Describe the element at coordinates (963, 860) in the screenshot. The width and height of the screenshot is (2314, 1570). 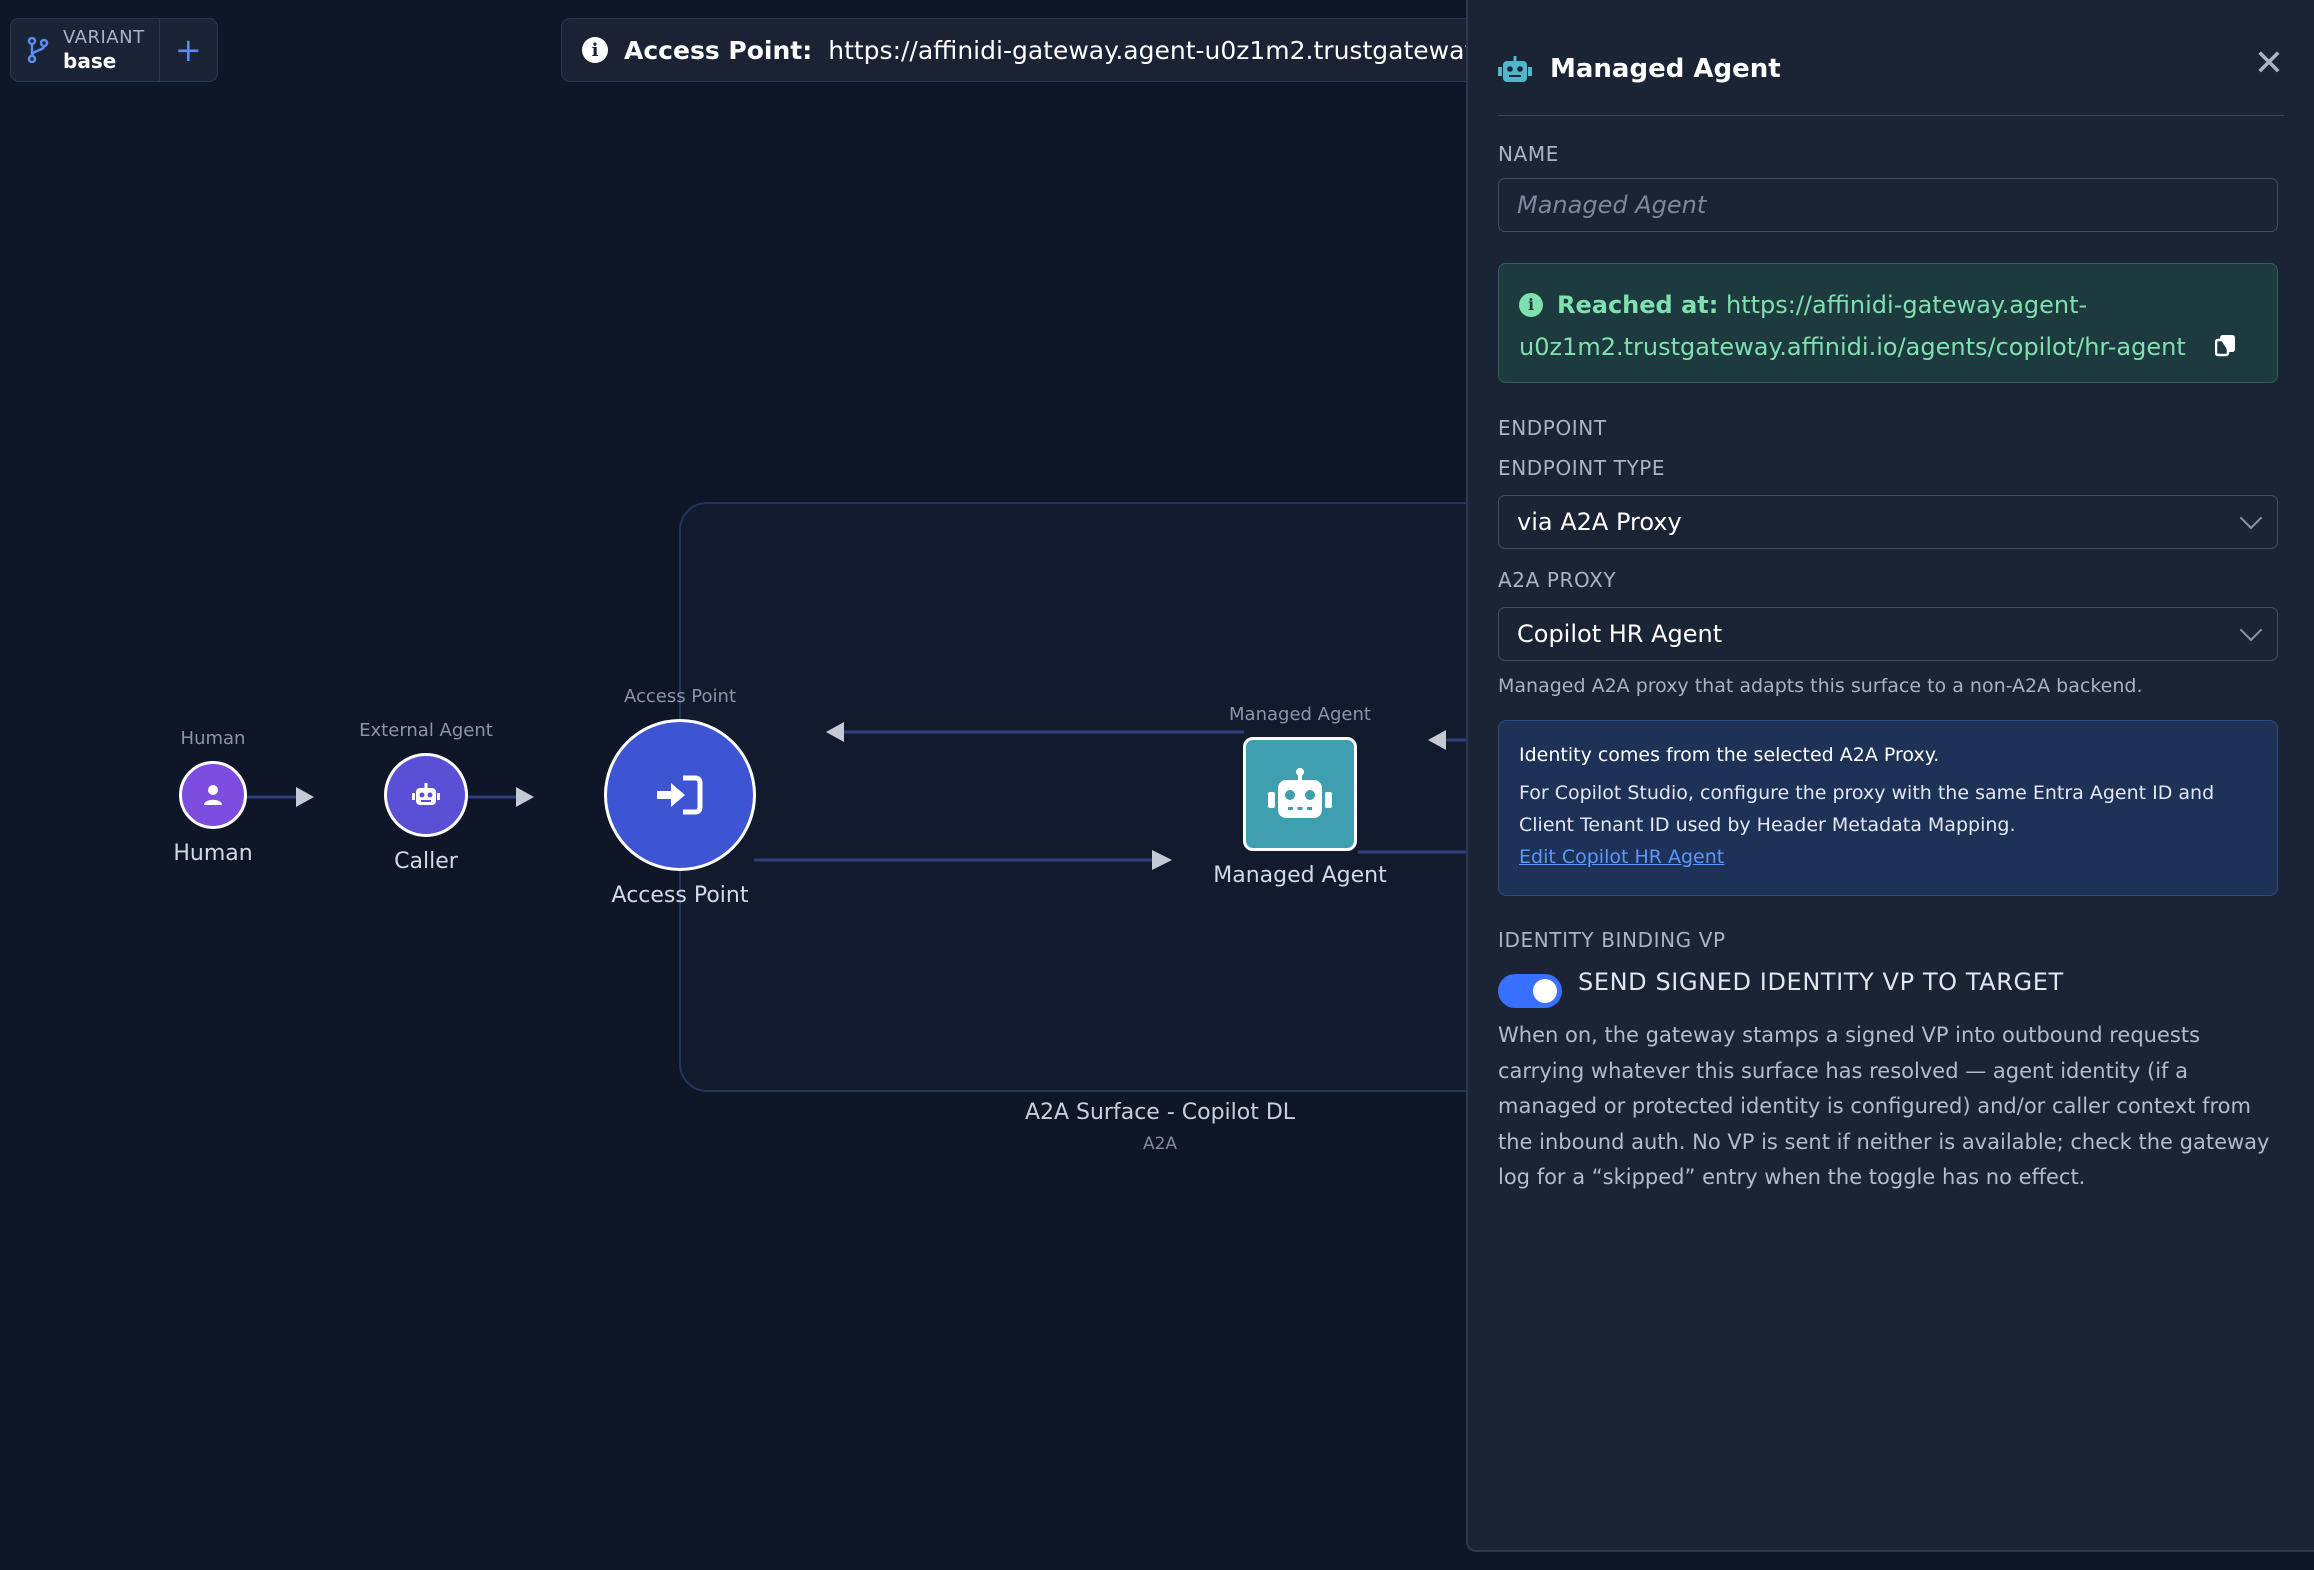
I see `edge-access-point-managed-agent` at that location.